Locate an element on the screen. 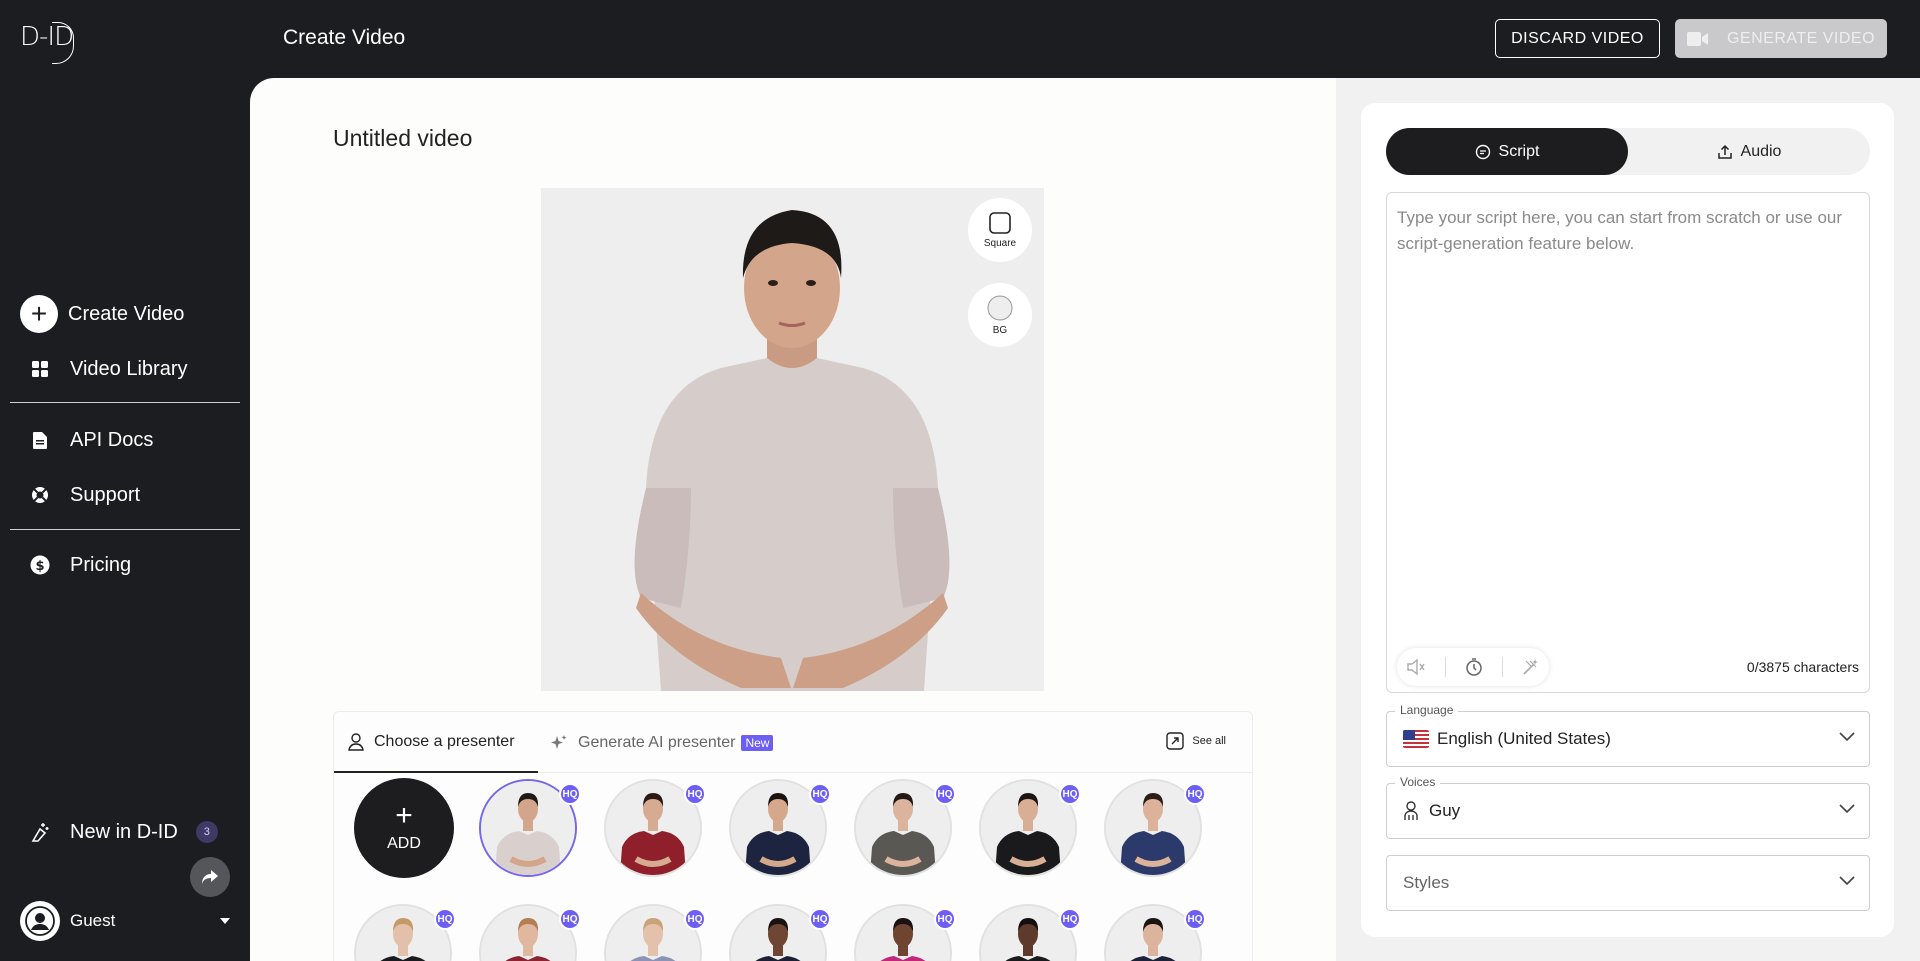 The image size is (1920, 961). document-icon is located at coordinates (40, 440).